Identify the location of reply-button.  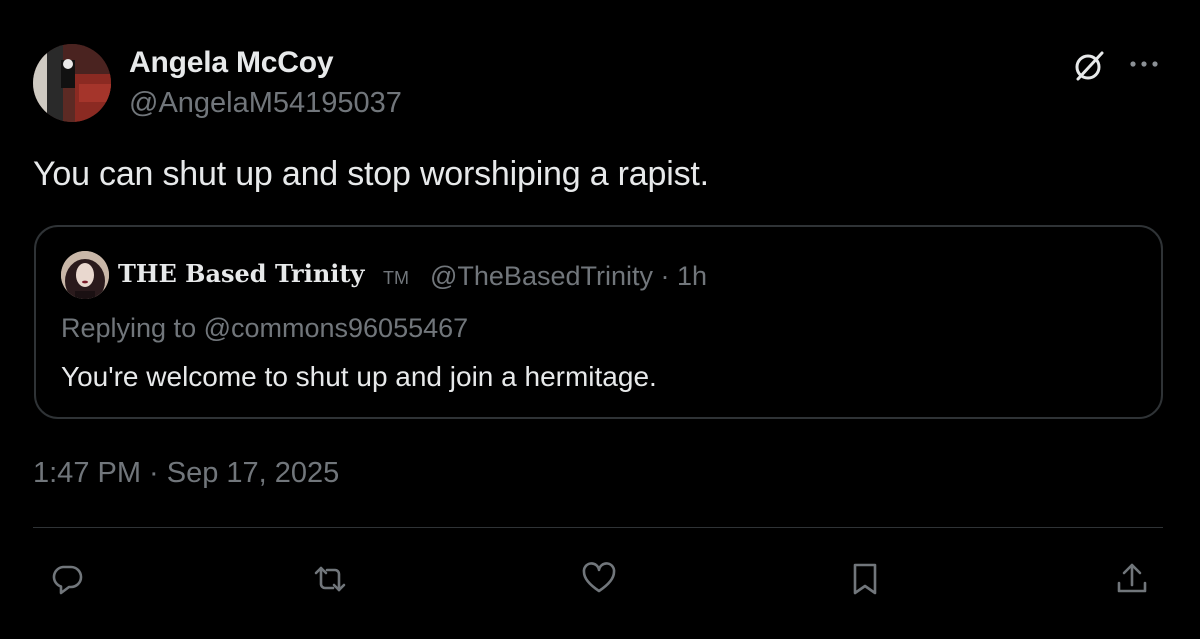
(67, 579).